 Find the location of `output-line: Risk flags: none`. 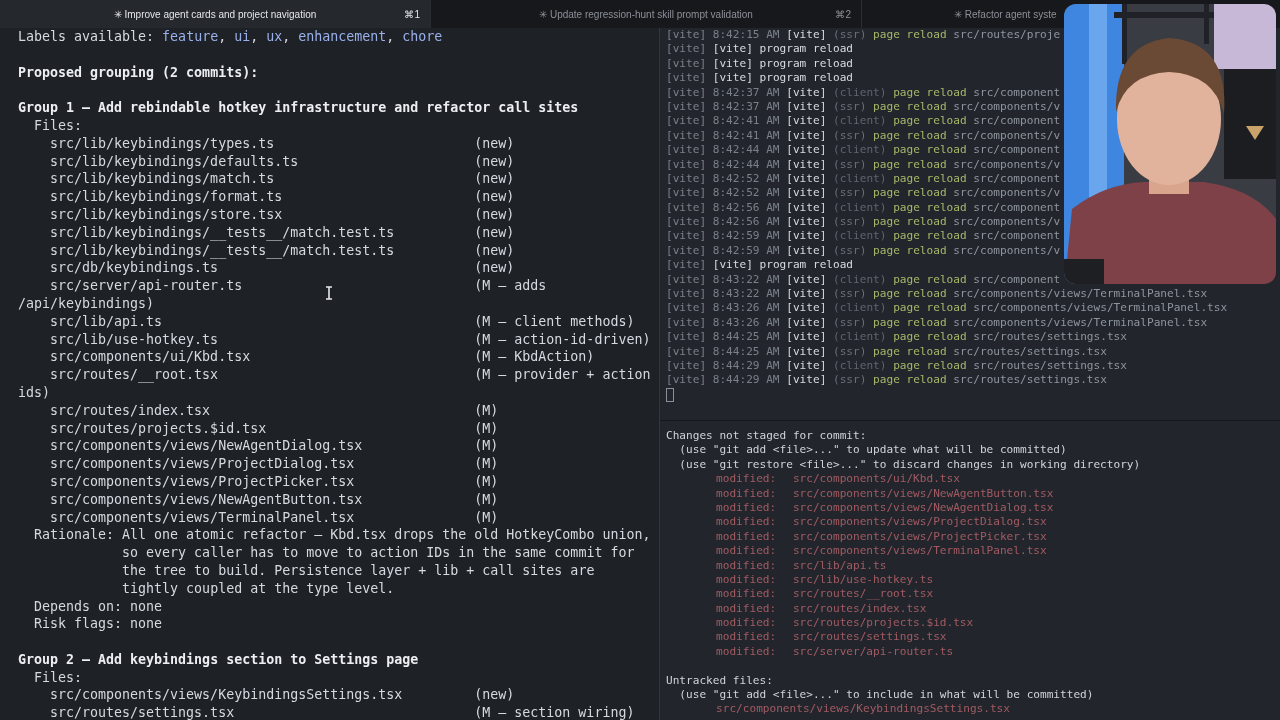

output-line: Risk flags: none is located at coordinates (98, 624).